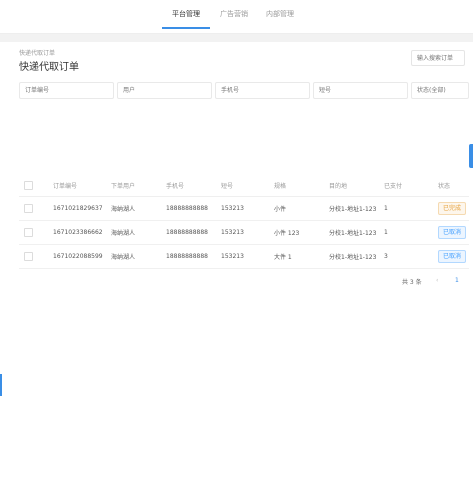 The height and width of the screenshot is (477, 473). I want to click on filter-user, so click(164, 90).